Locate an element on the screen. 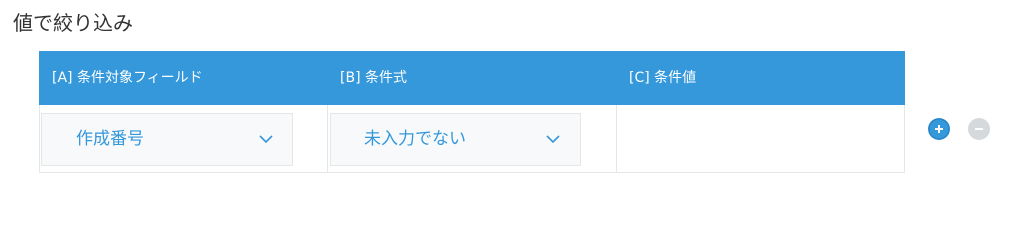 Image resolution: width=1024 pixels, height=240 pixels. remove-condition-button is located at coordinates (979, 129).